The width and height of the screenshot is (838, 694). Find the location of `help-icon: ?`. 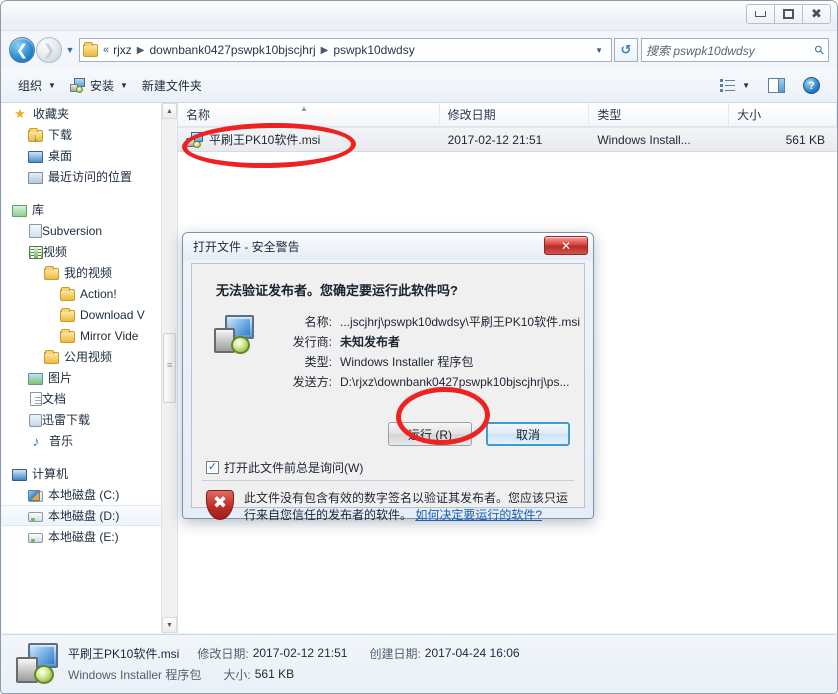

help-icon: ? is located at coordinates (811, 85).